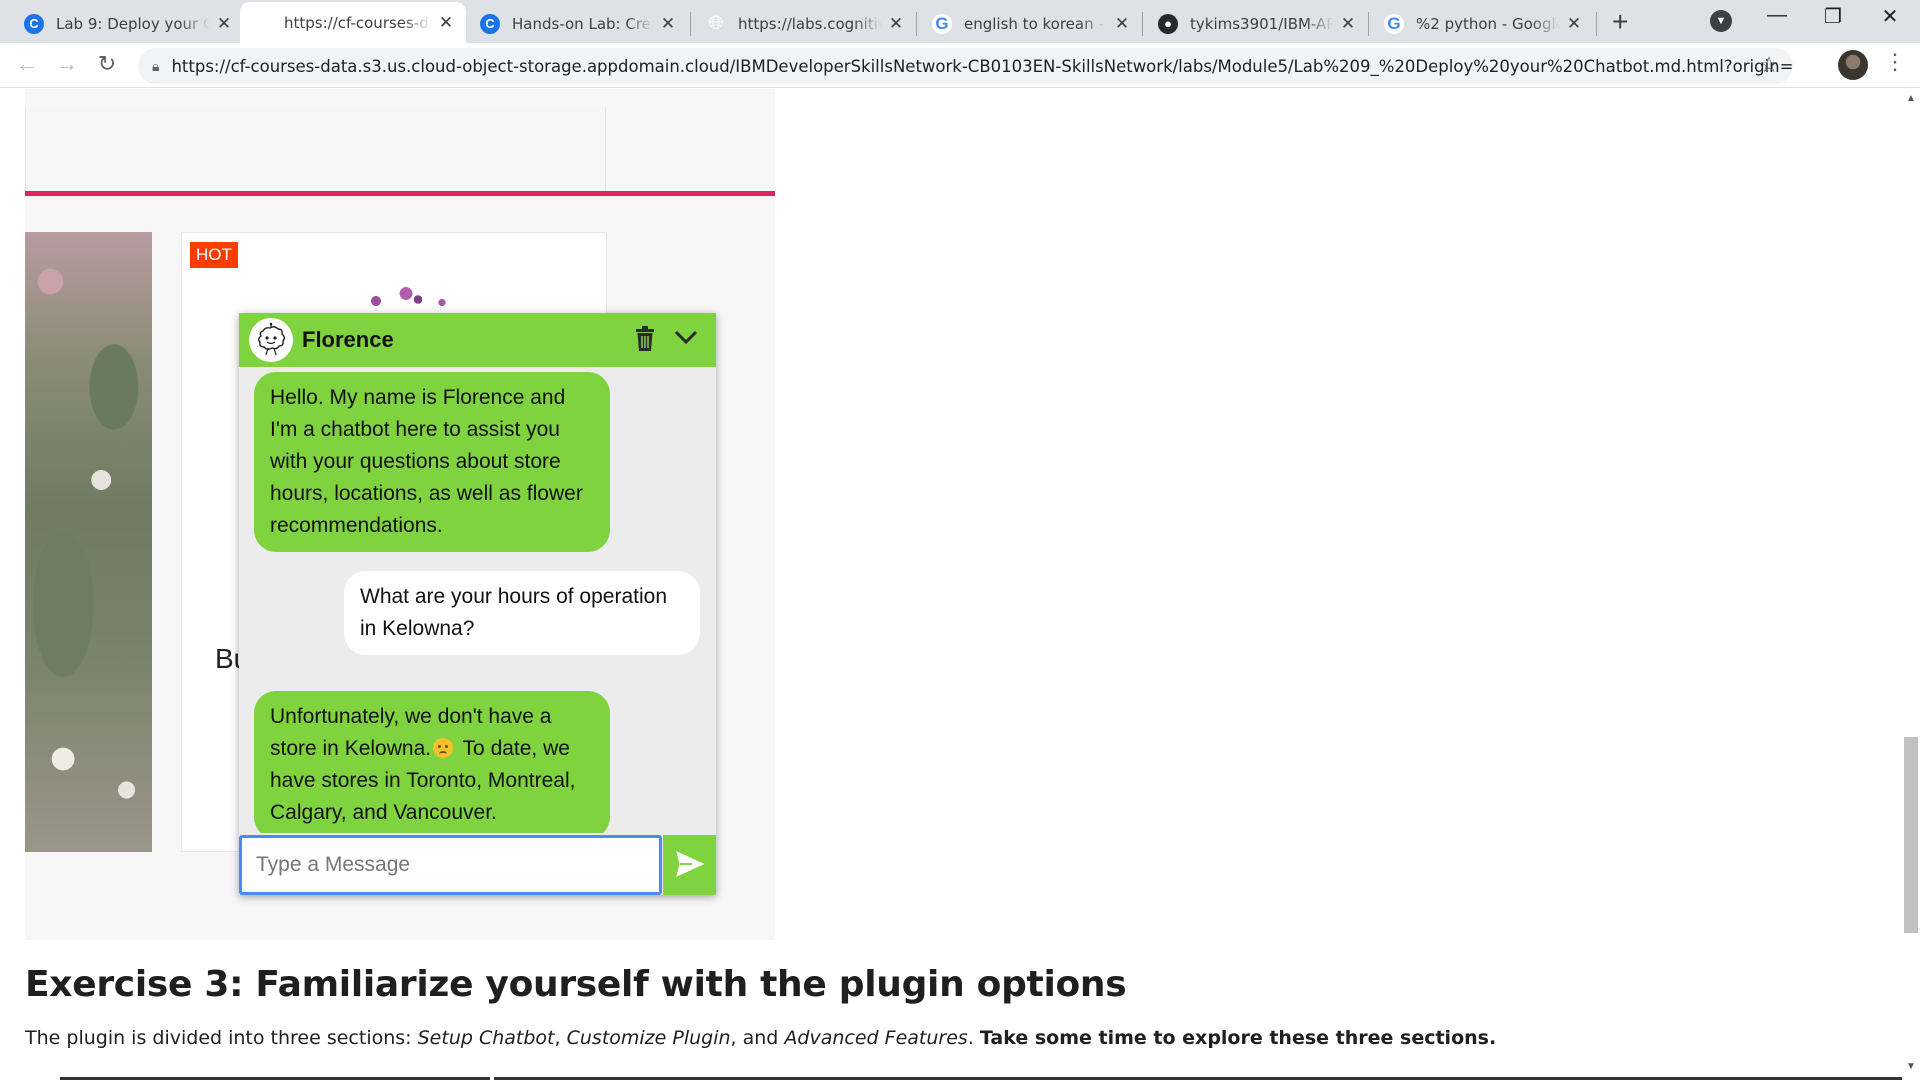  I want to click on tab-english-to-korean: G english to korean - Go ✕, so click(1031, 23).